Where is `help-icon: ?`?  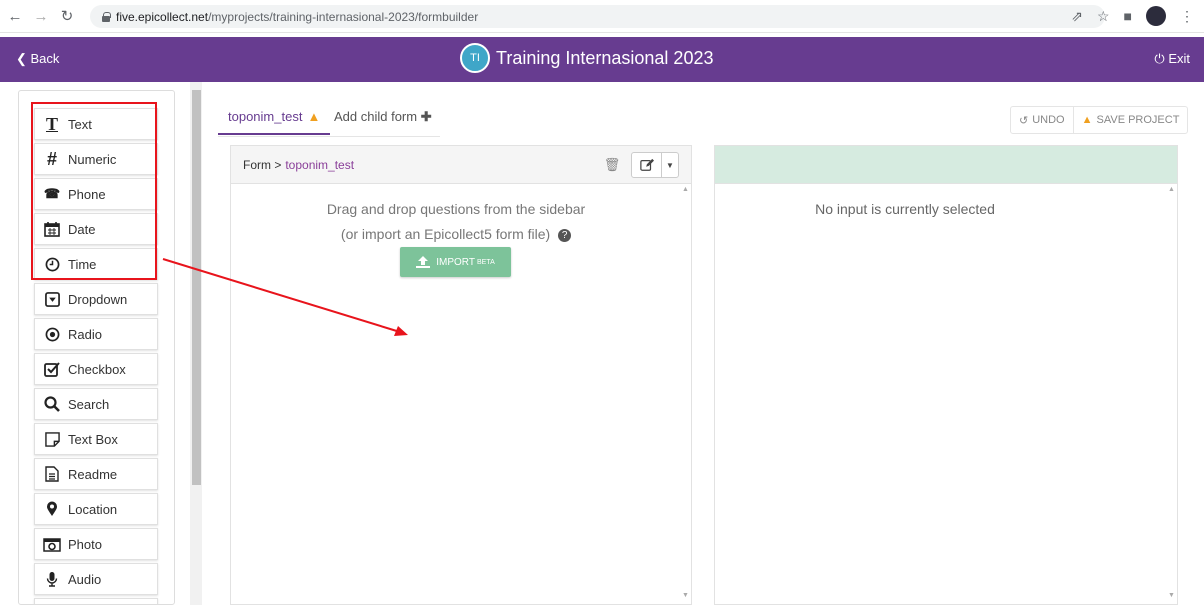 help-icon: ? is located at coordinates (565, 235).